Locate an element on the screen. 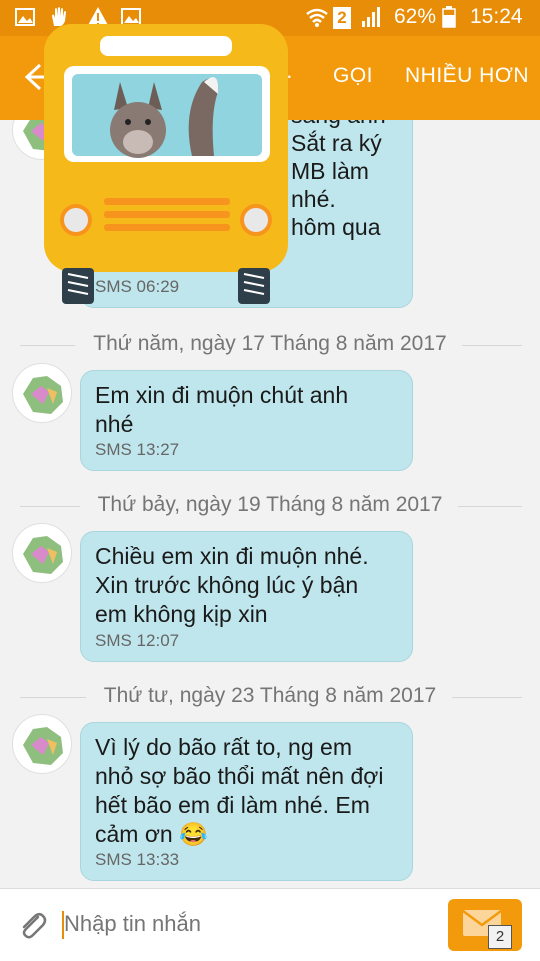 Image resolution: width=540 pixels, height=961 pixels. message-line: nhé. is located at coordinates (313, 199).